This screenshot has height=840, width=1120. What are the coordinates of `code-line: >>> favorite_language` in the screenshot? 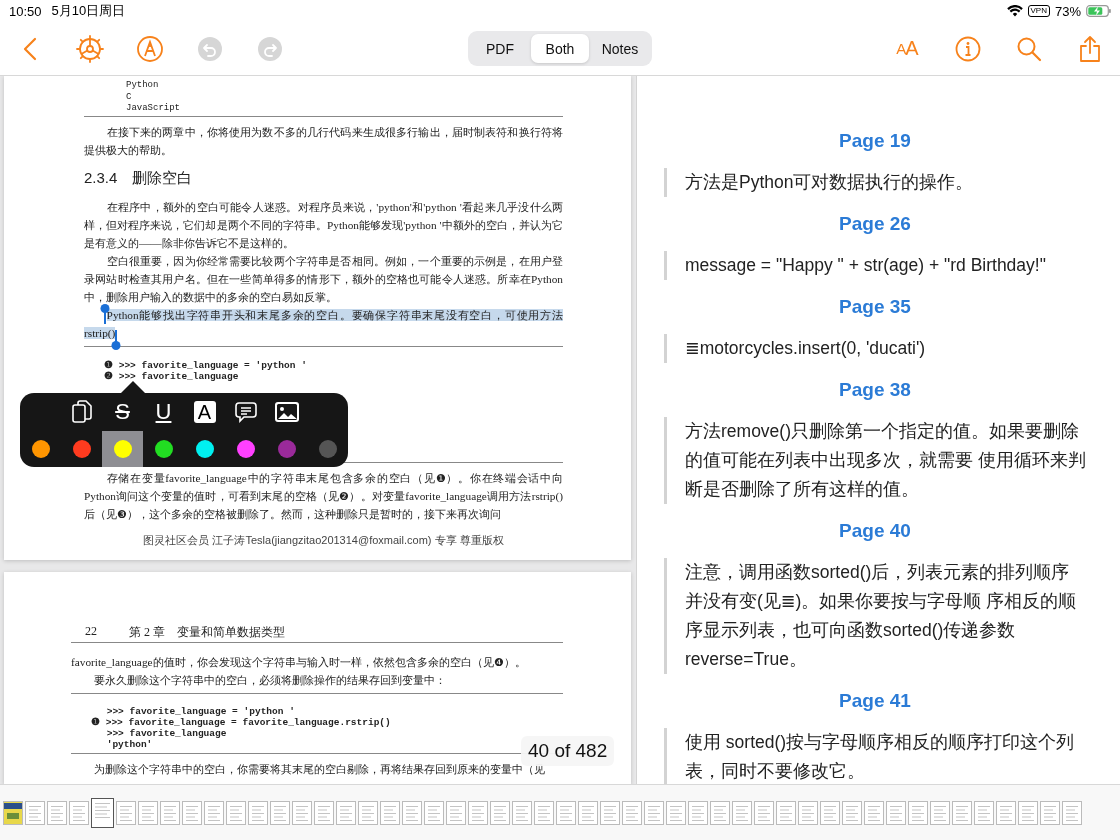 It's located at (166, 733).